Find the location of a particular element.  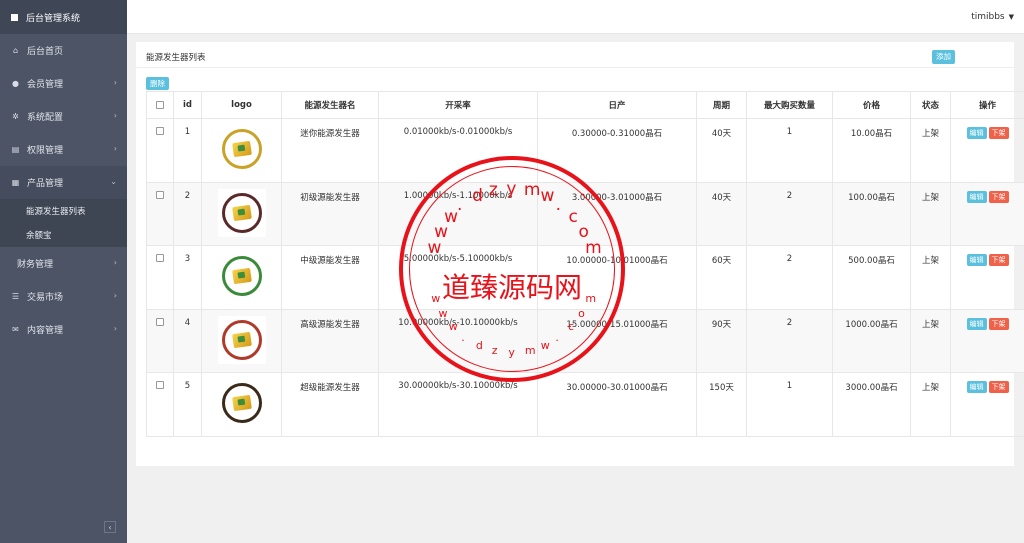

column-header: 周期 is located at coordinates (721, 105).